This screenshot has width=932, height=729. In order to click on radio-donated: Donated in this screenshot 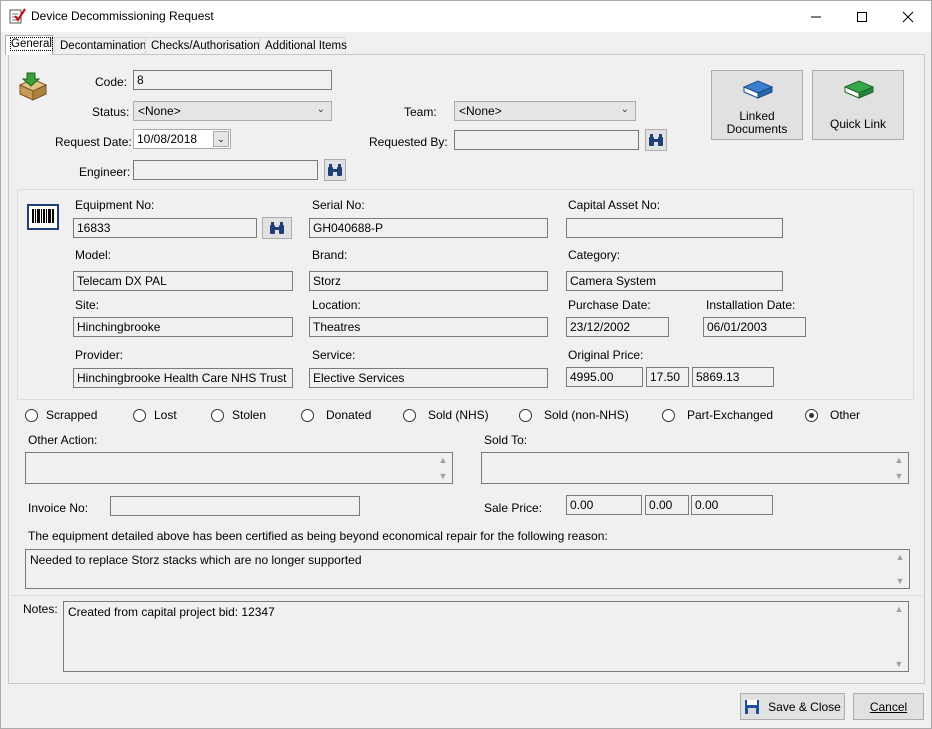, I will do `click(336, 415)`.